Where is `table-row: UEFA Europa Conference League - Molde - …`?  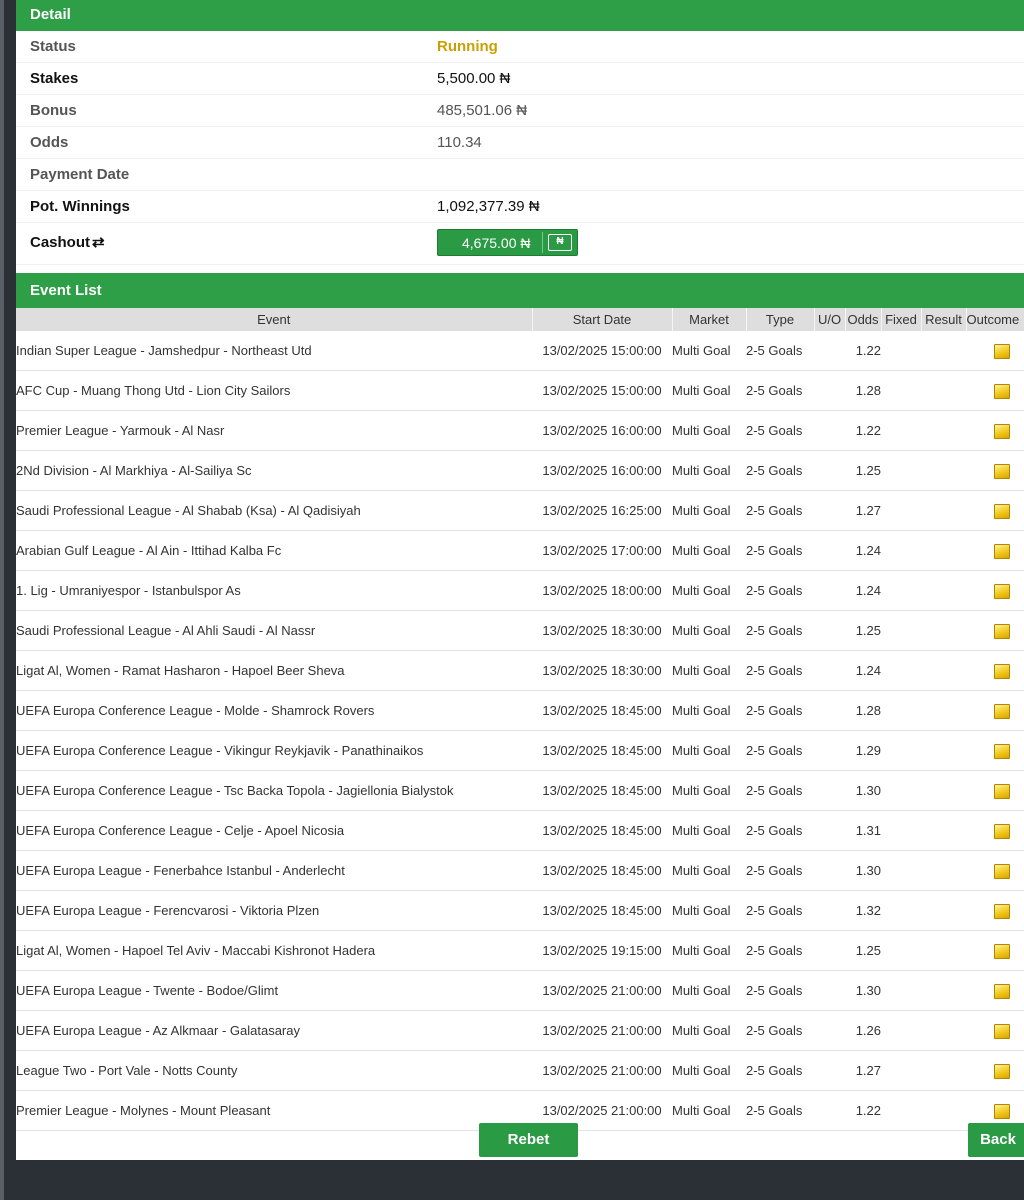 table-row: UEFA Europa Conference League - Molde - … is located at coordinates (520, 710).